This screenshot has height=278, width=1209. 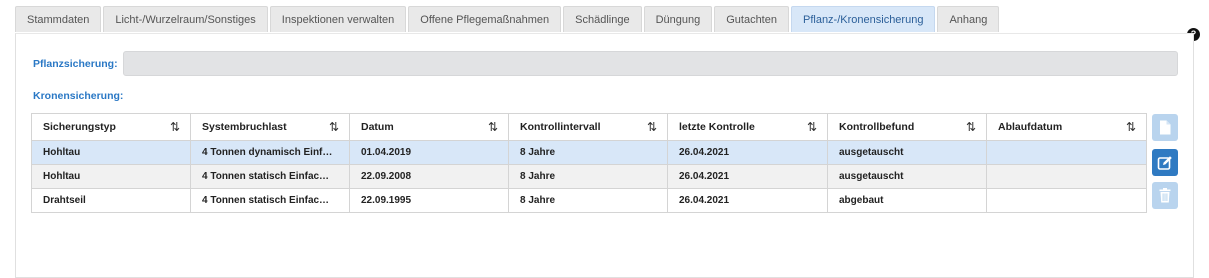 I want to click on trash-icon, so click(x=1165, y=195).